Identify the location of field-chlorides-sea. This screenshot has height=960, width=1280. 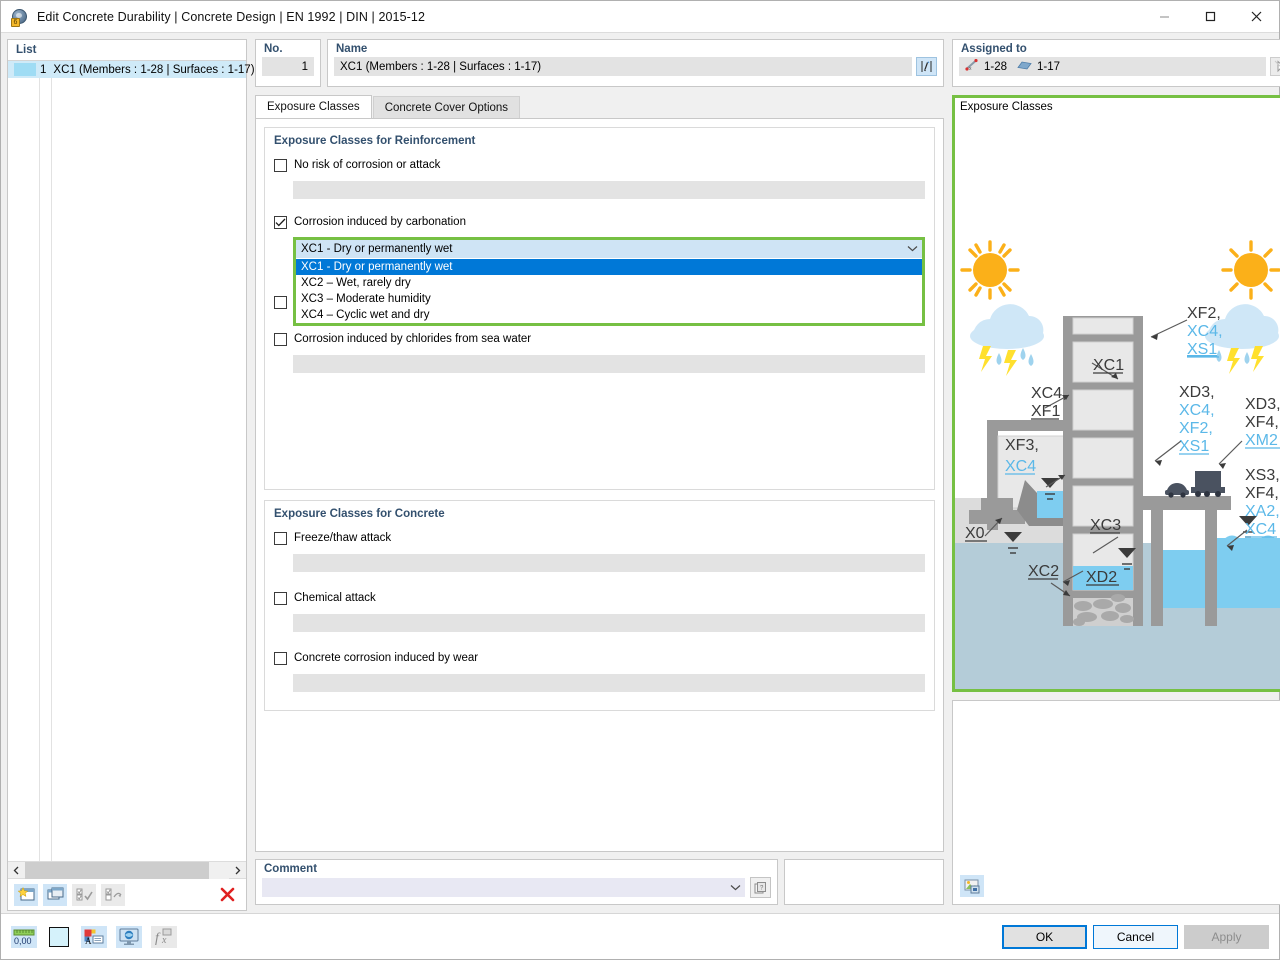
(609, 364).